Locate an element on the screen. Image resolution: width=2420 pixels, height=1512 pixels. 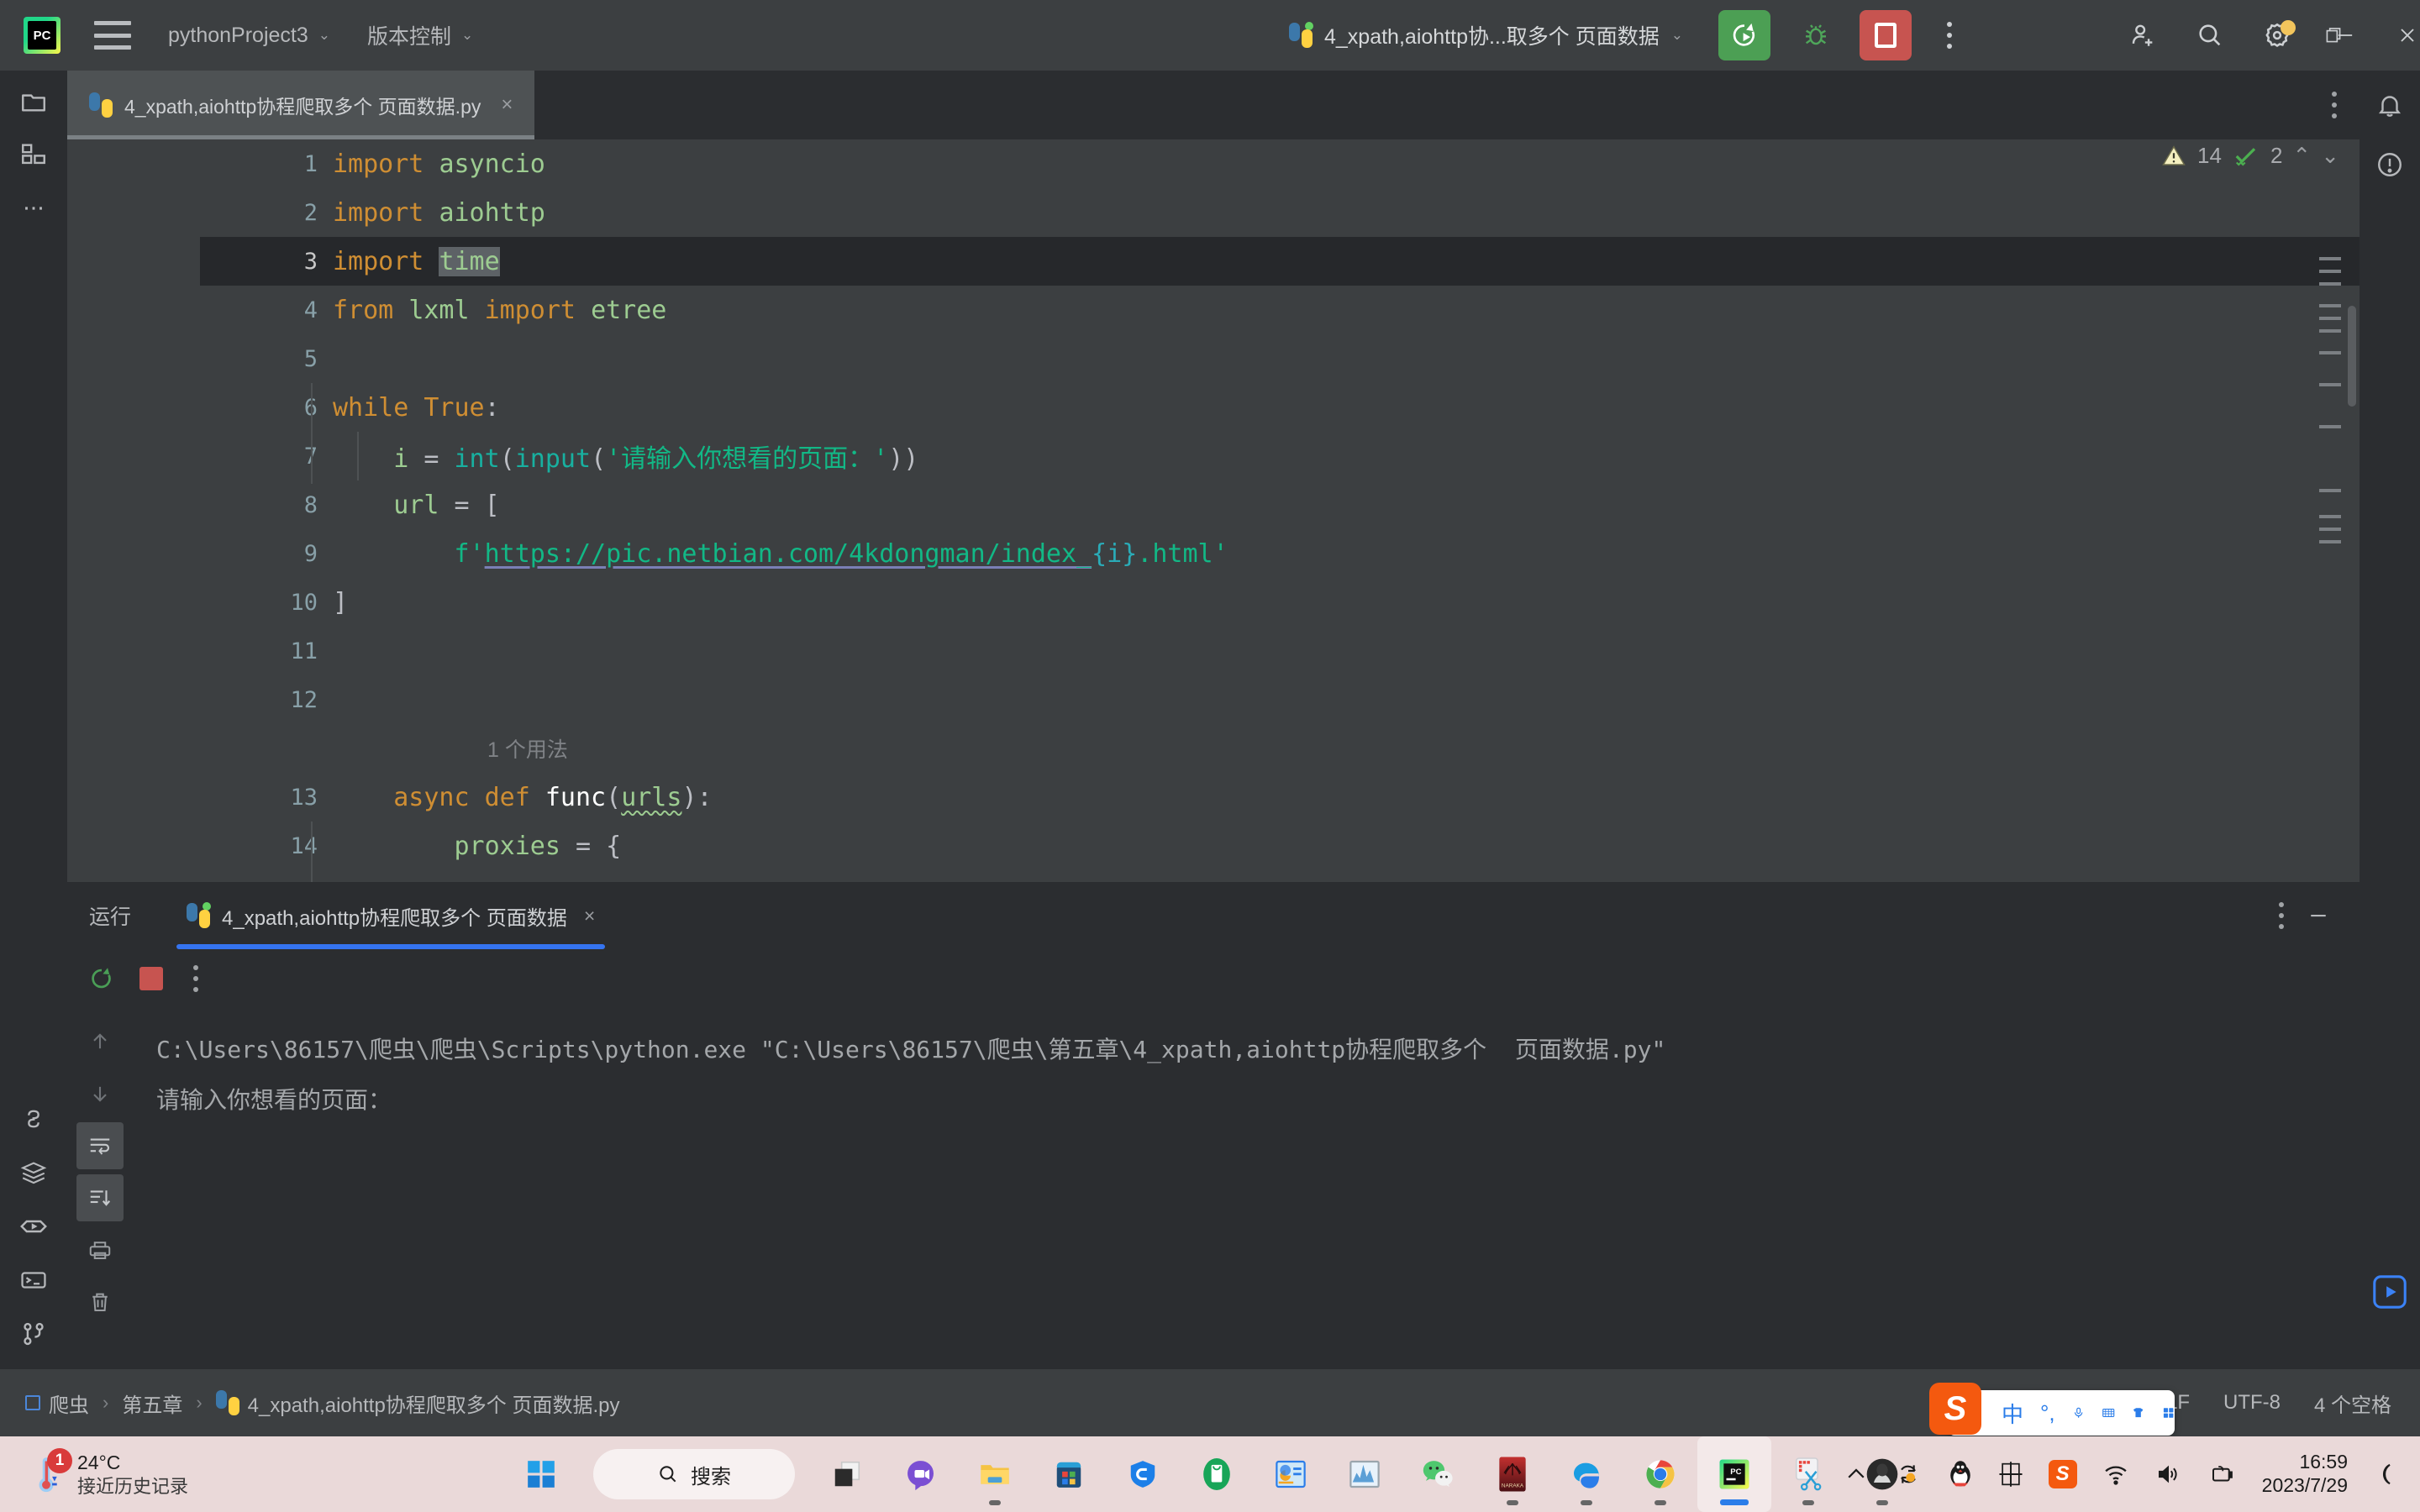
code-line: 7 i = int(input('请输入你想看的页面：')) is located at coordinates (1280, 456).